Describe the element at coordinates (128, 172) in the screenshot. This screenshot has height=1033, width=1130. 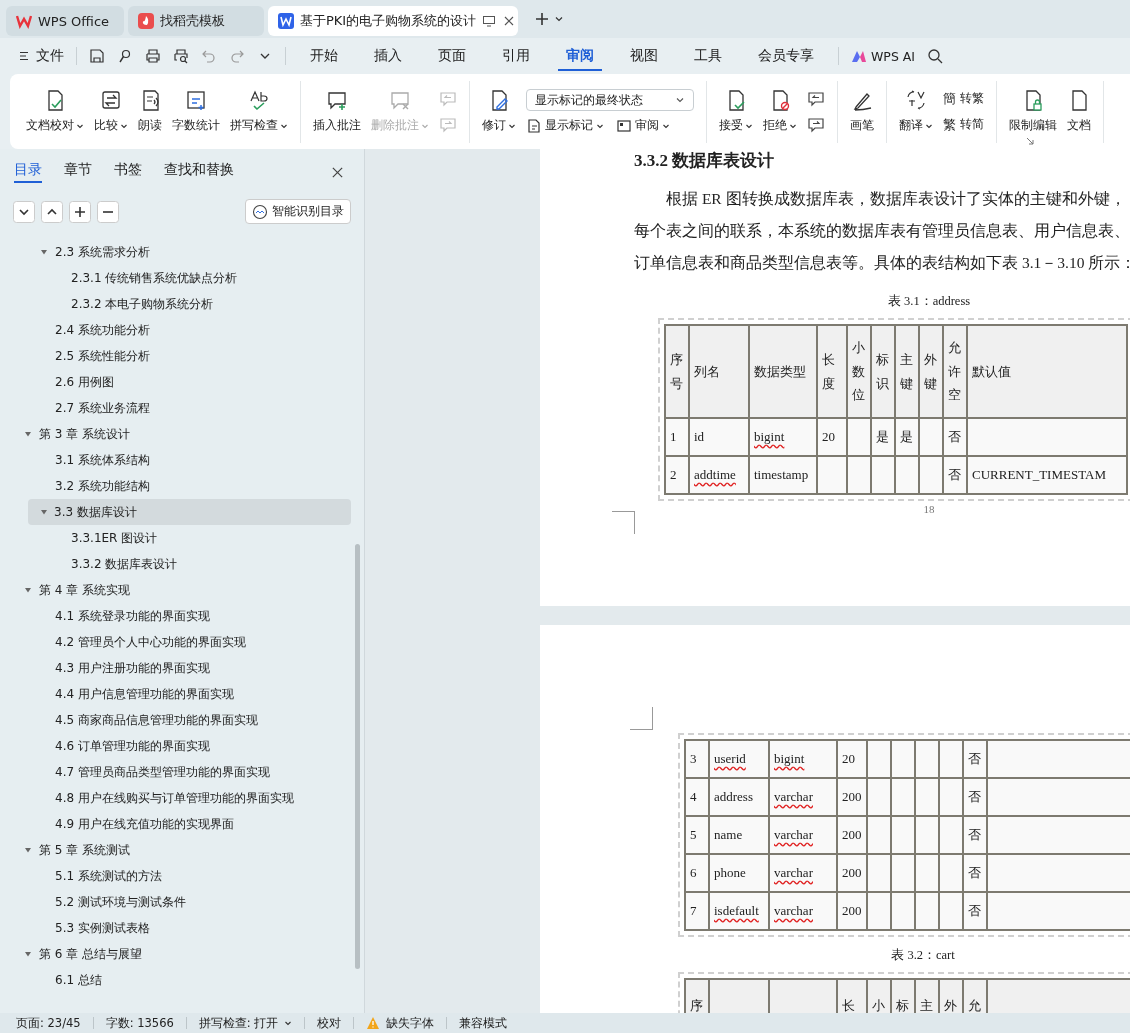
I see `sidebar-tab: 书签` at that location.